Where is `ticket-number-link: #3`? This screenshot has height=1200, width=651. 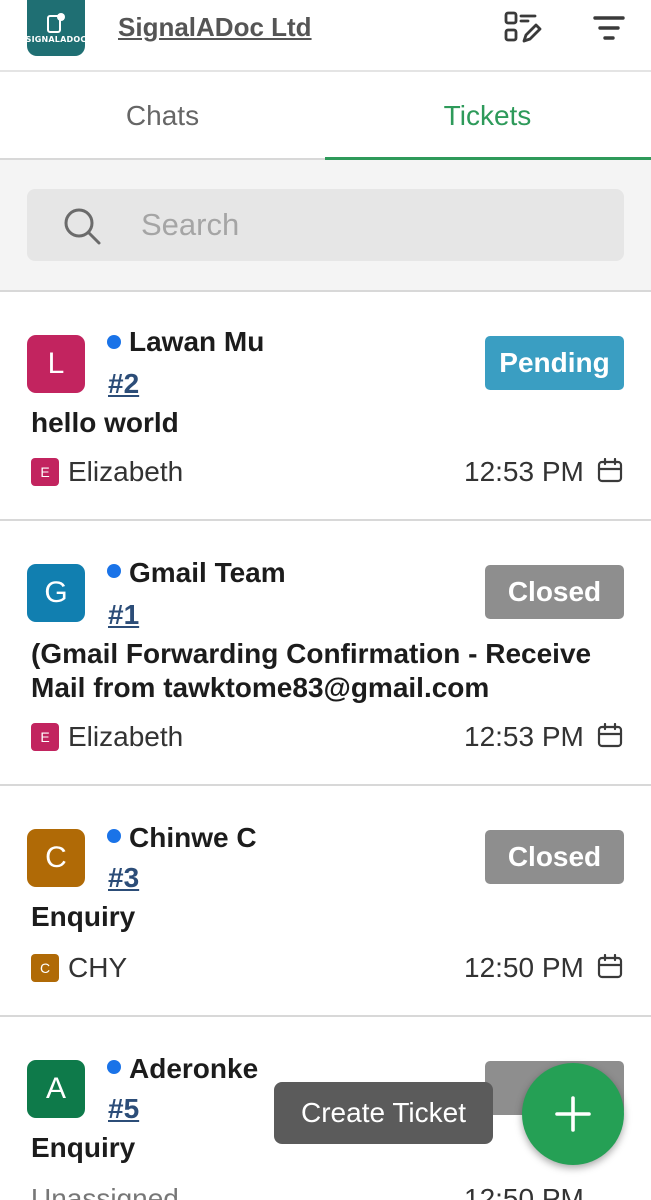 ticket-number-link: #3 is located at coordinates (123, 878).